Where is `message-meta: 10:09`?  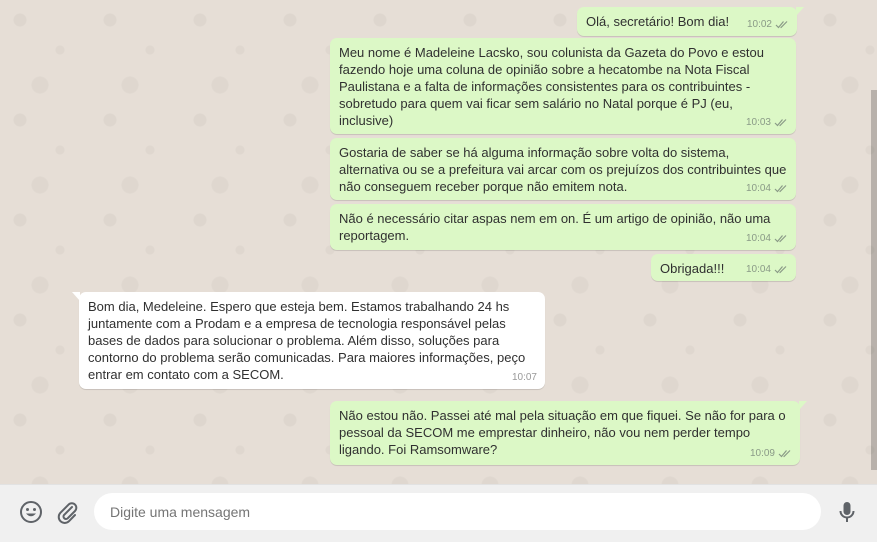 message-meta: 10:09 is located at coordinates (771, 453).